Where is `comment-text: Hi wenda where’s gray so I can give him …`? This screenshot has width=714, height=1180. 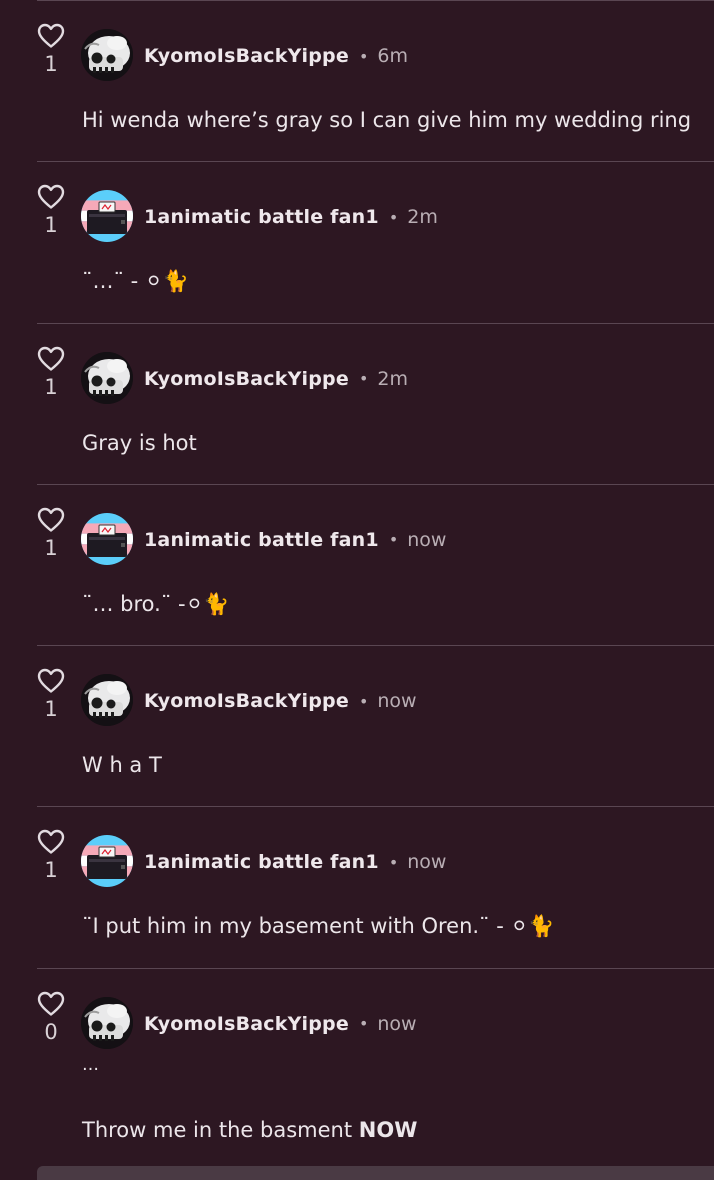
comment-text: Hi wenda where’s gray so I can give him … is located at coordinates (387, 120).